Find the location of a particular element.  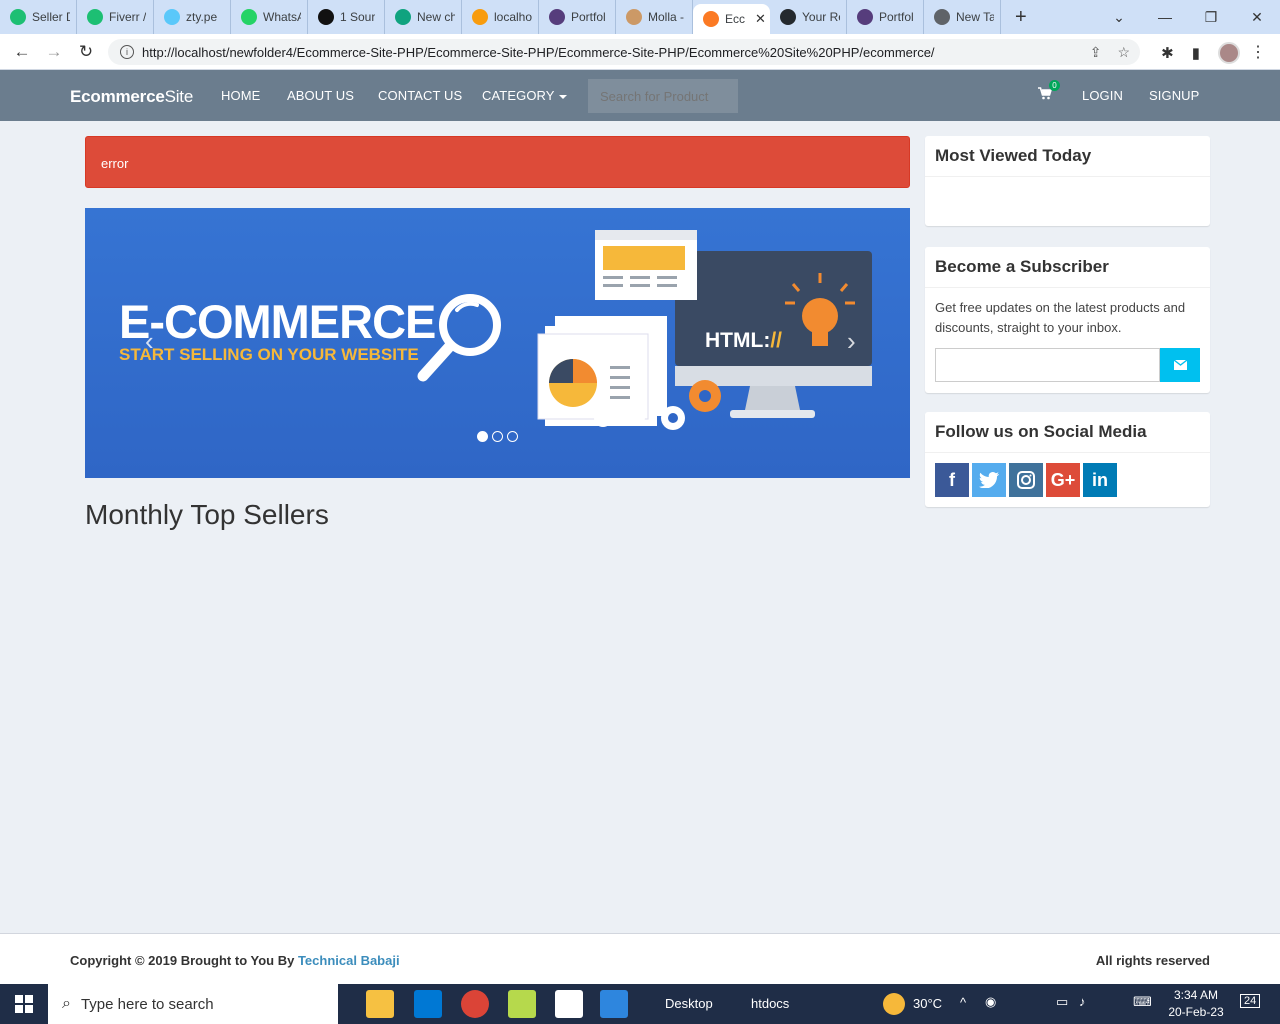

browser-tab: Molla - is located at coordinates (654, 17).